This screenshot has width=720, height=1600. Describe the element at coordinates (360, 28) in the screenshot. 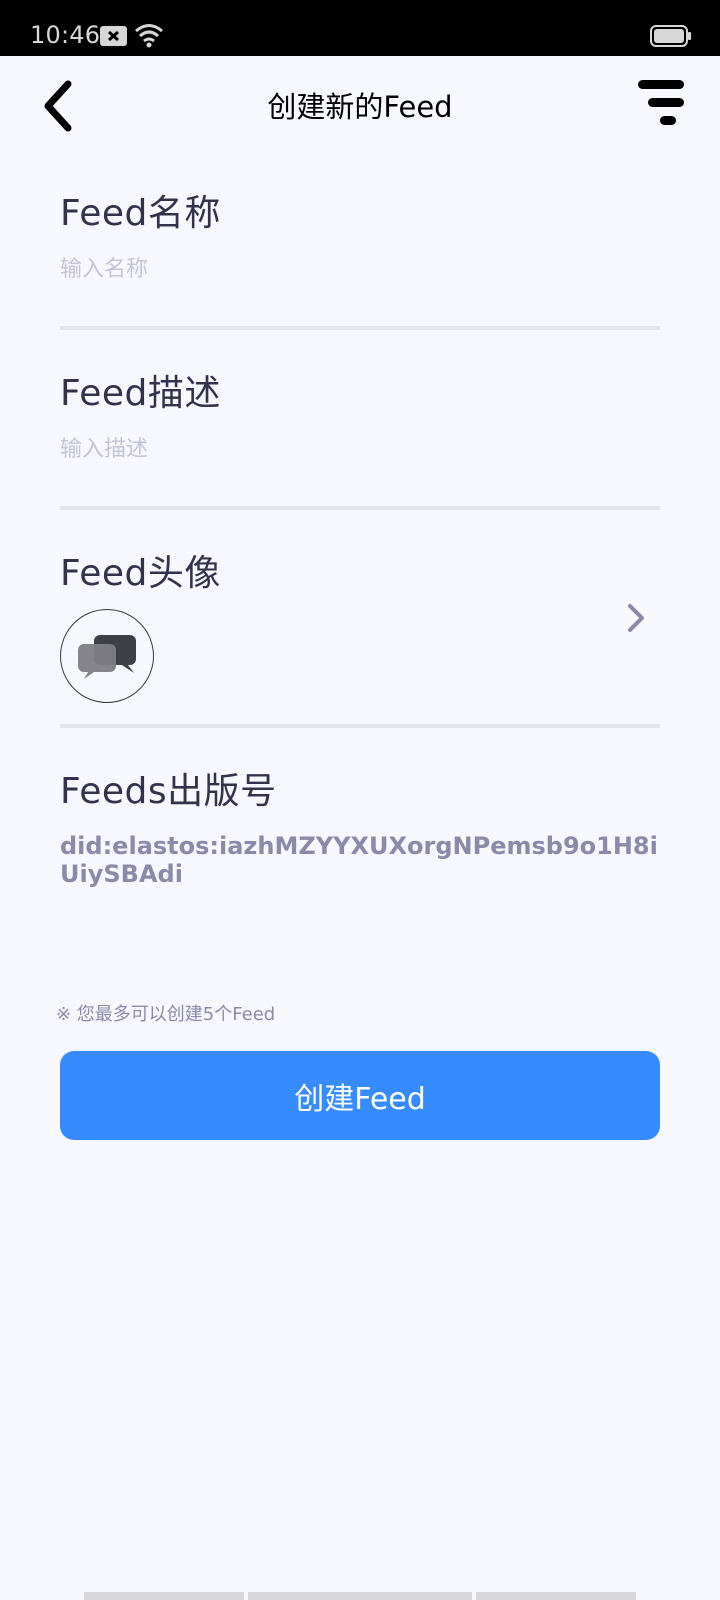

I see `status-bar: 10:46` at that location.